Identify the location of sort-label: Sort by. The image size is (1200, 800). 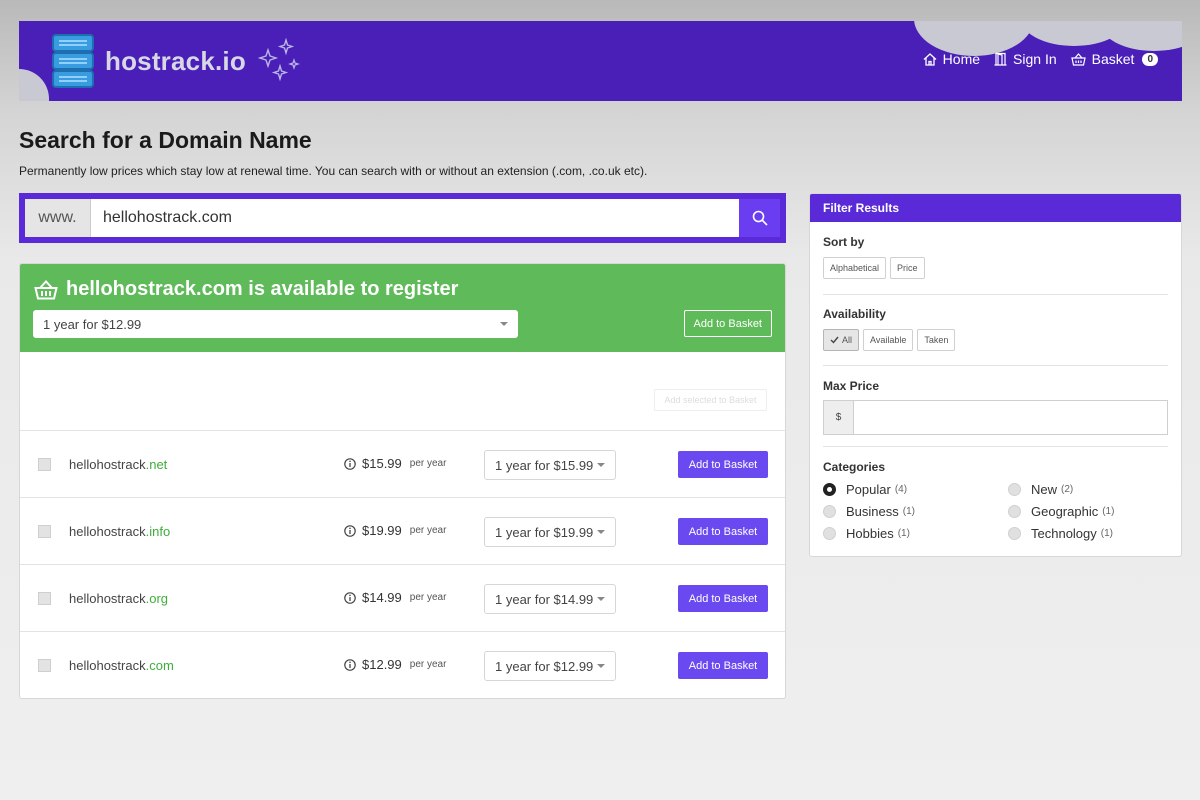
(844, 242).